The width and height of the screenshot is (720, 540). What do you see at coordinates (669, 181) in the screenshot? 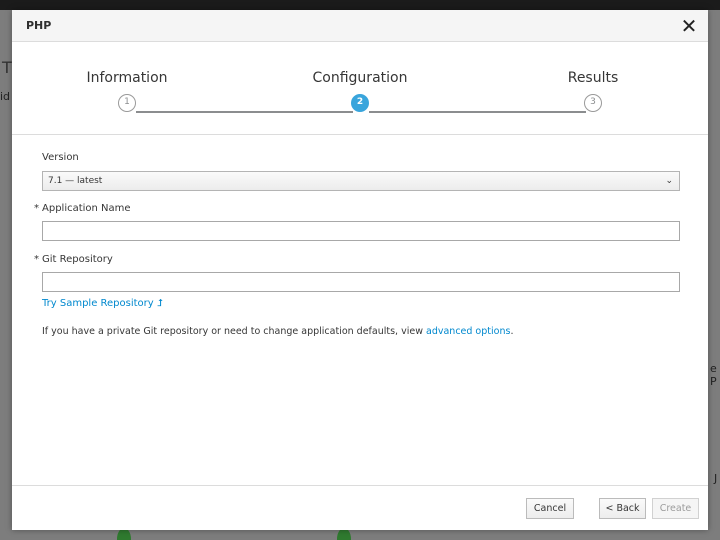
I see `chevron-down-icon: ⌄` at bounding box center [669, 181].